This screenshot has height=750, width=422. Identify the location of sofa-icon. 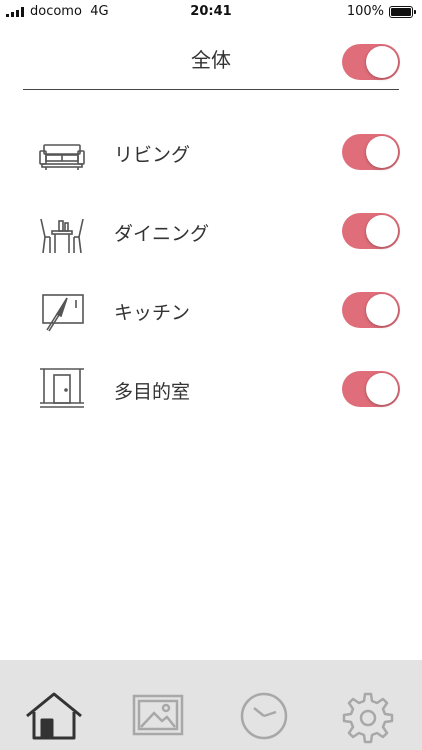
(62, 157).